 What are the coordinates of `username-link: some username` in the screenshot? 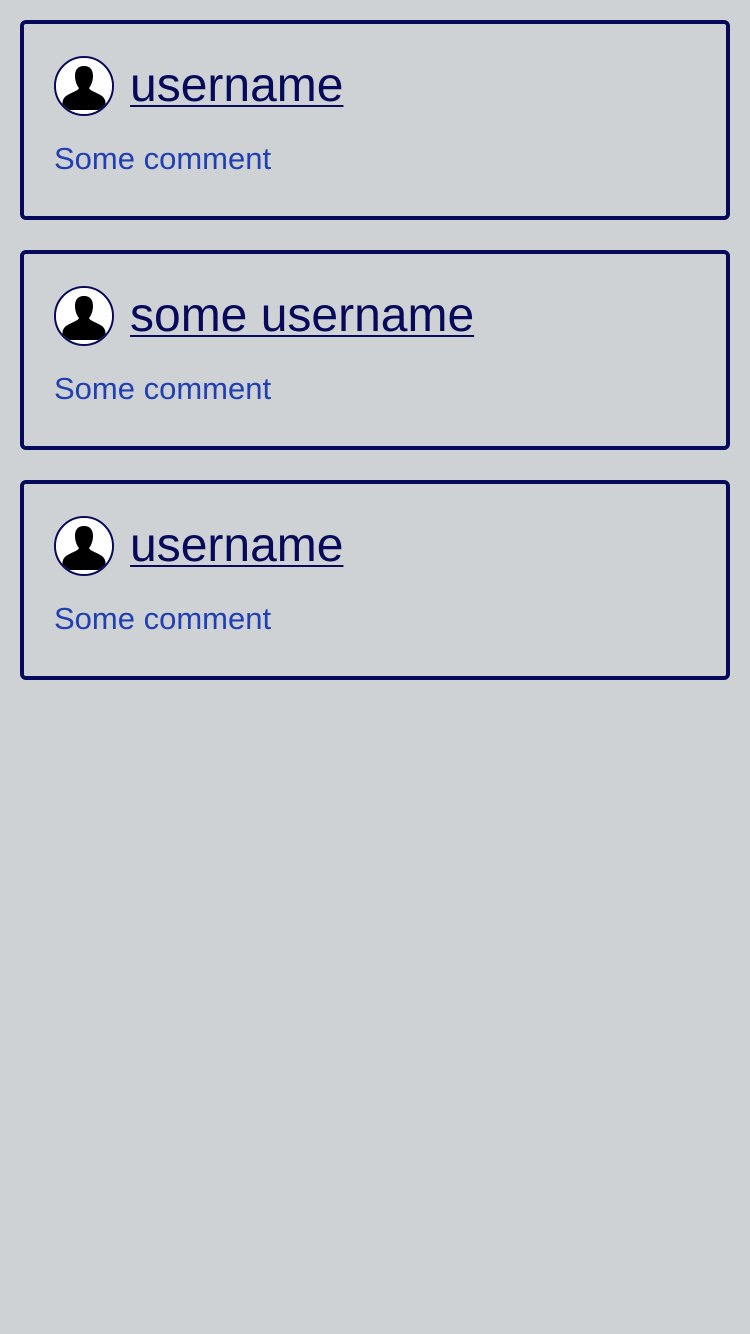 It's located at (302, 316).